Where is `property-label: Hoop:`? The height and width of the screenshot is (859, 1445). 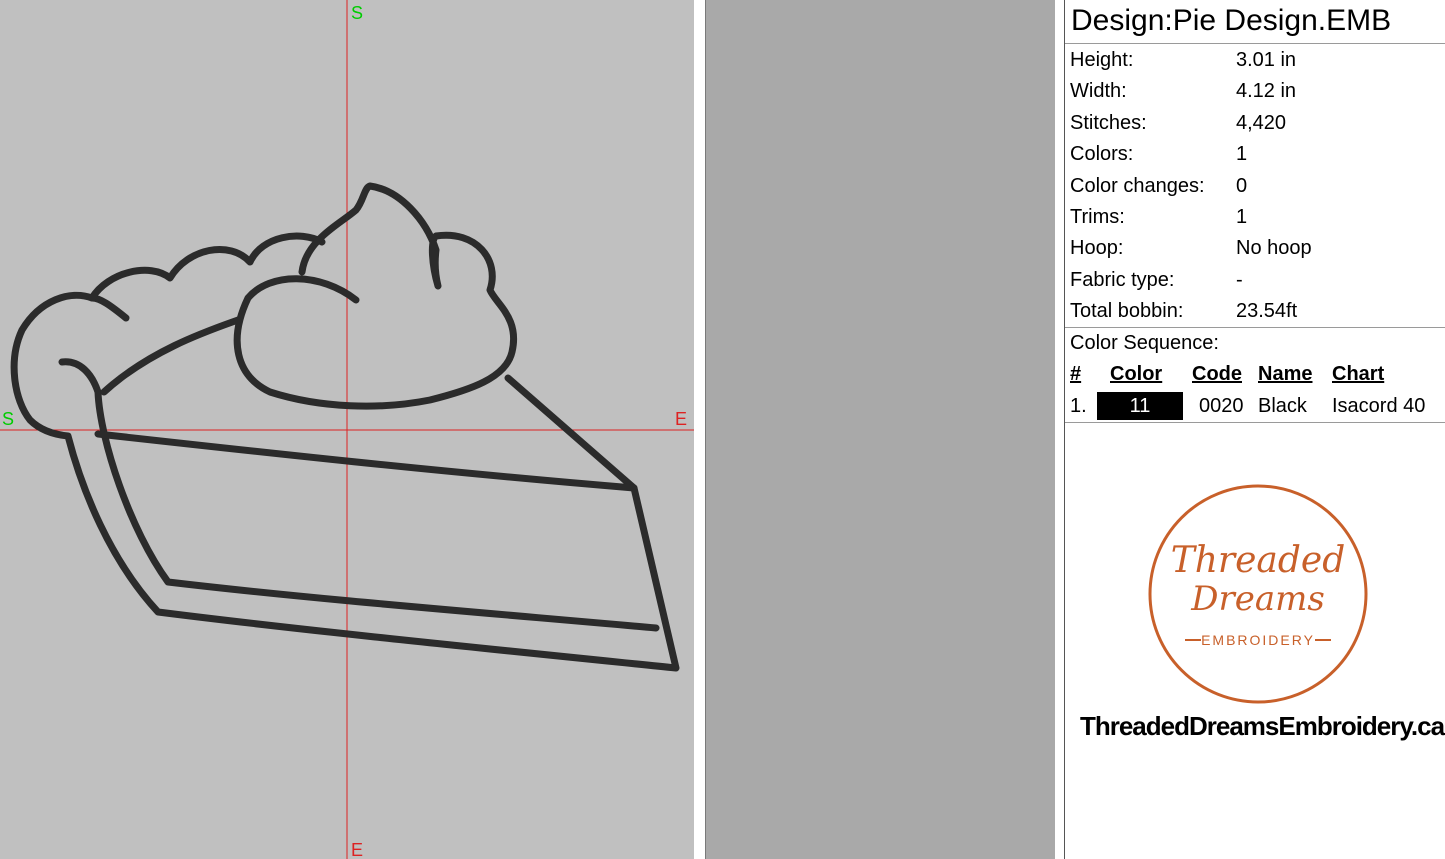
property-label: Hoop: is located at coordinates (1097, 248).